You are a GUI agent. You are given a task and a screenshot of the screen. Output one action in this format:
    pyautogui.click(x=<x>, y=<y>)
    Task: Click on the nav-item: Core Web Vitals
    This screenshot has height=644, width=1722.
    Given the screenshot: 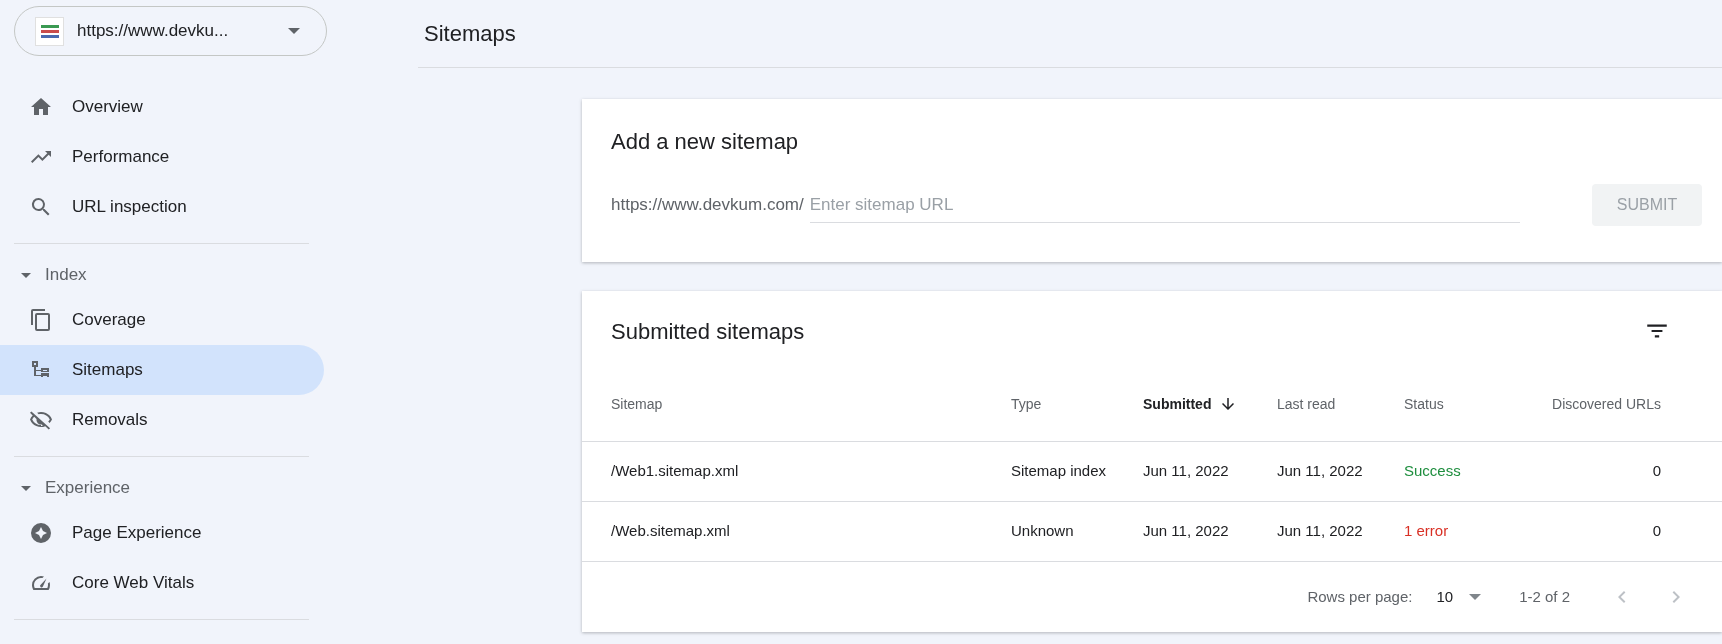 What is the action you would take?
    pyautogui.click(x=162, y=583)
    